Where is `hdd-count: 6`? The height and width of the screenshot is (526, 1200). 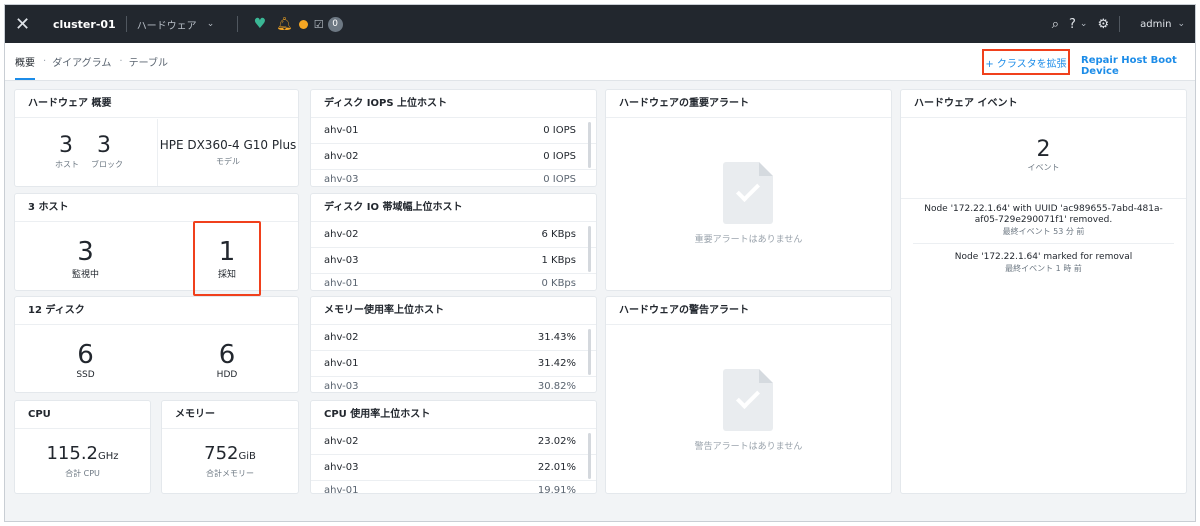 hdd-count: 6 is located at coordinates (227, 355).